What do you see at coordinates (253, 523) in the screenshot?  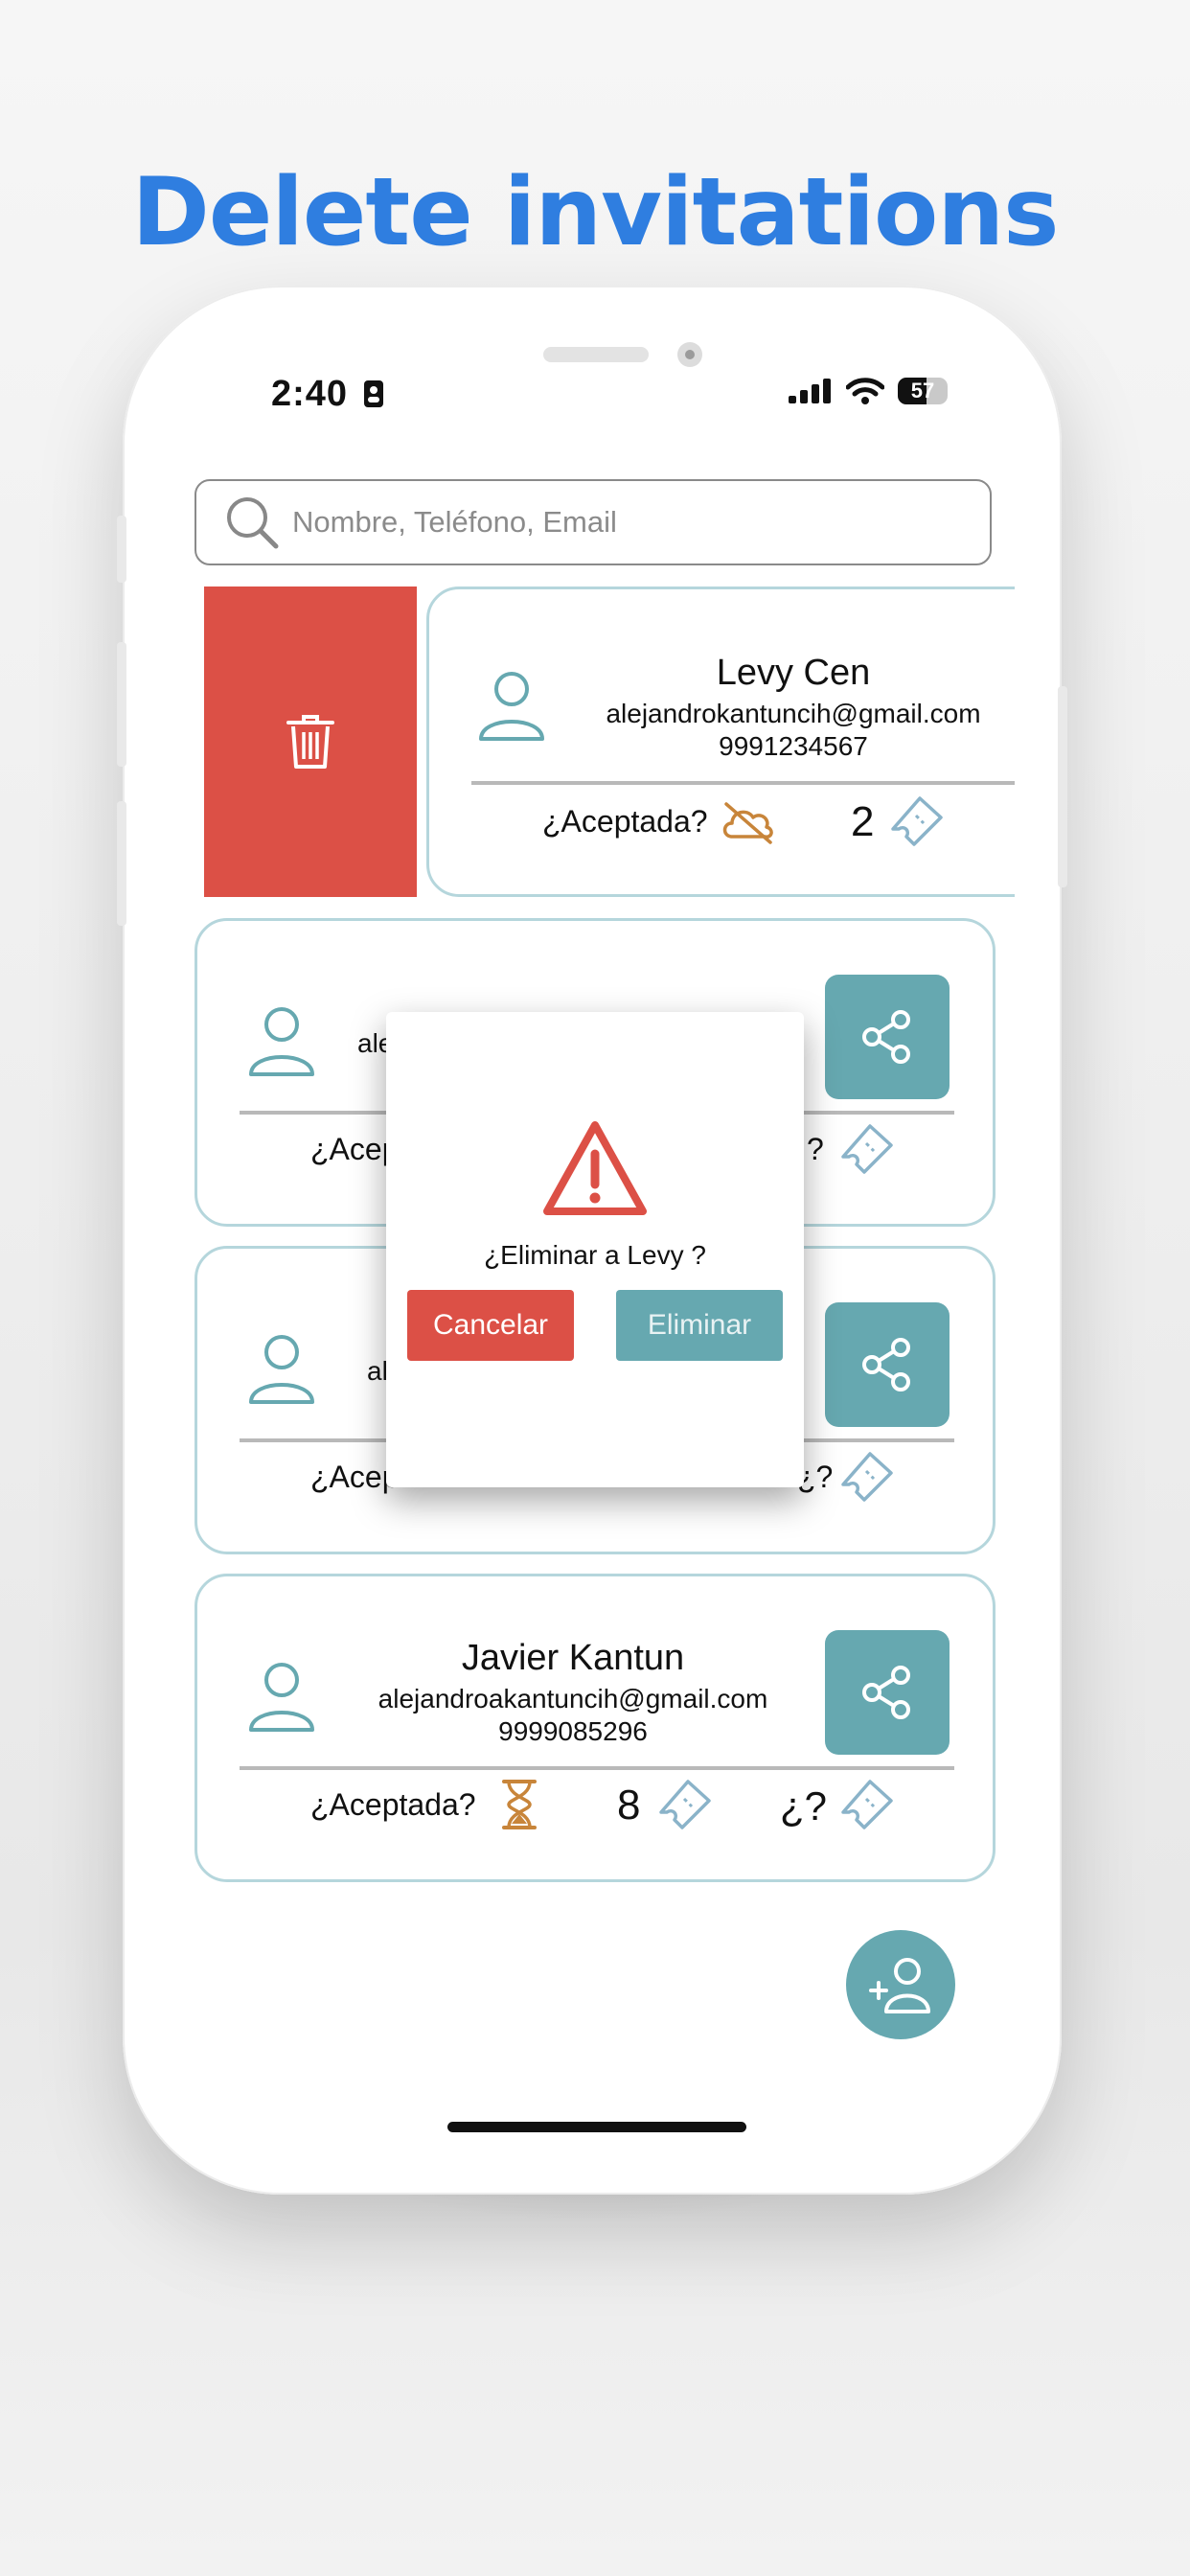 I see `search-icon` at bounding box center [253, 523].